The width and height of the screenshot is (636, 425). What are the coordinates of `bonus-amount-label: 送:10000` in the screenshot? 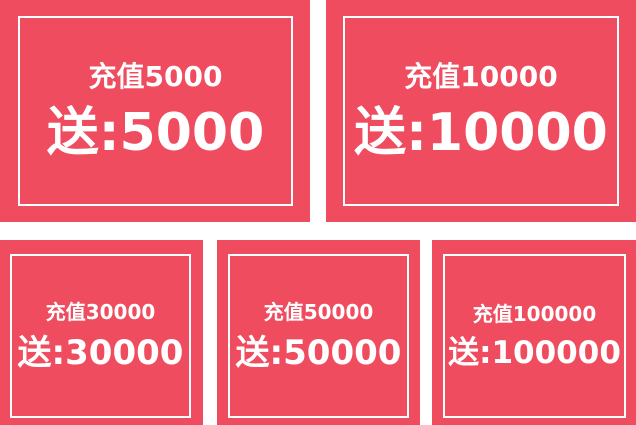 It's located at (481, 133).